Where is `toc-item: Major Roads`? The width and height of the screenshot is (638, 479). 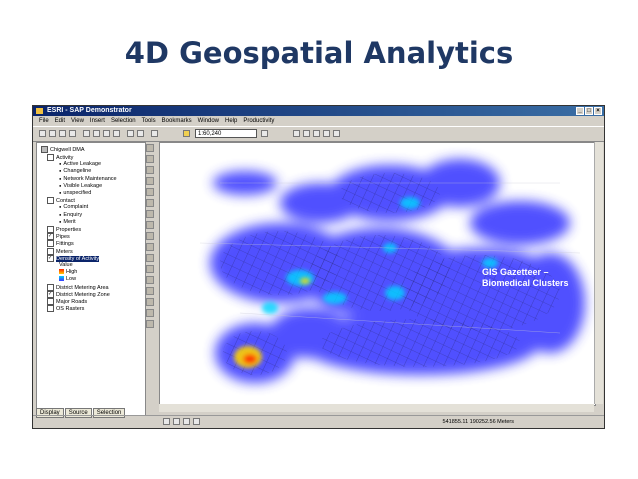
toc-item: Major Roads is located at coordinates (67, 301).